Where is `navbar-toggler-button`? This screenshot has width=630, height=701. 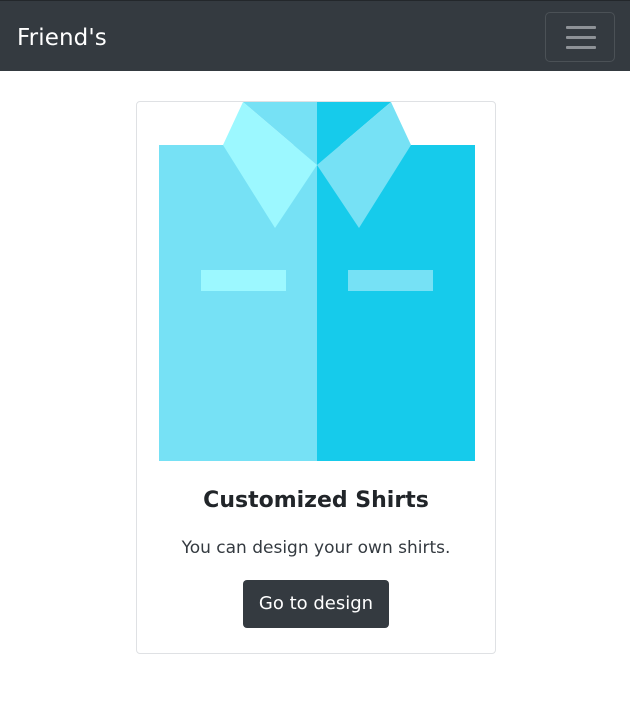 navbar-toggler-button is located at coordinates (580, 37).